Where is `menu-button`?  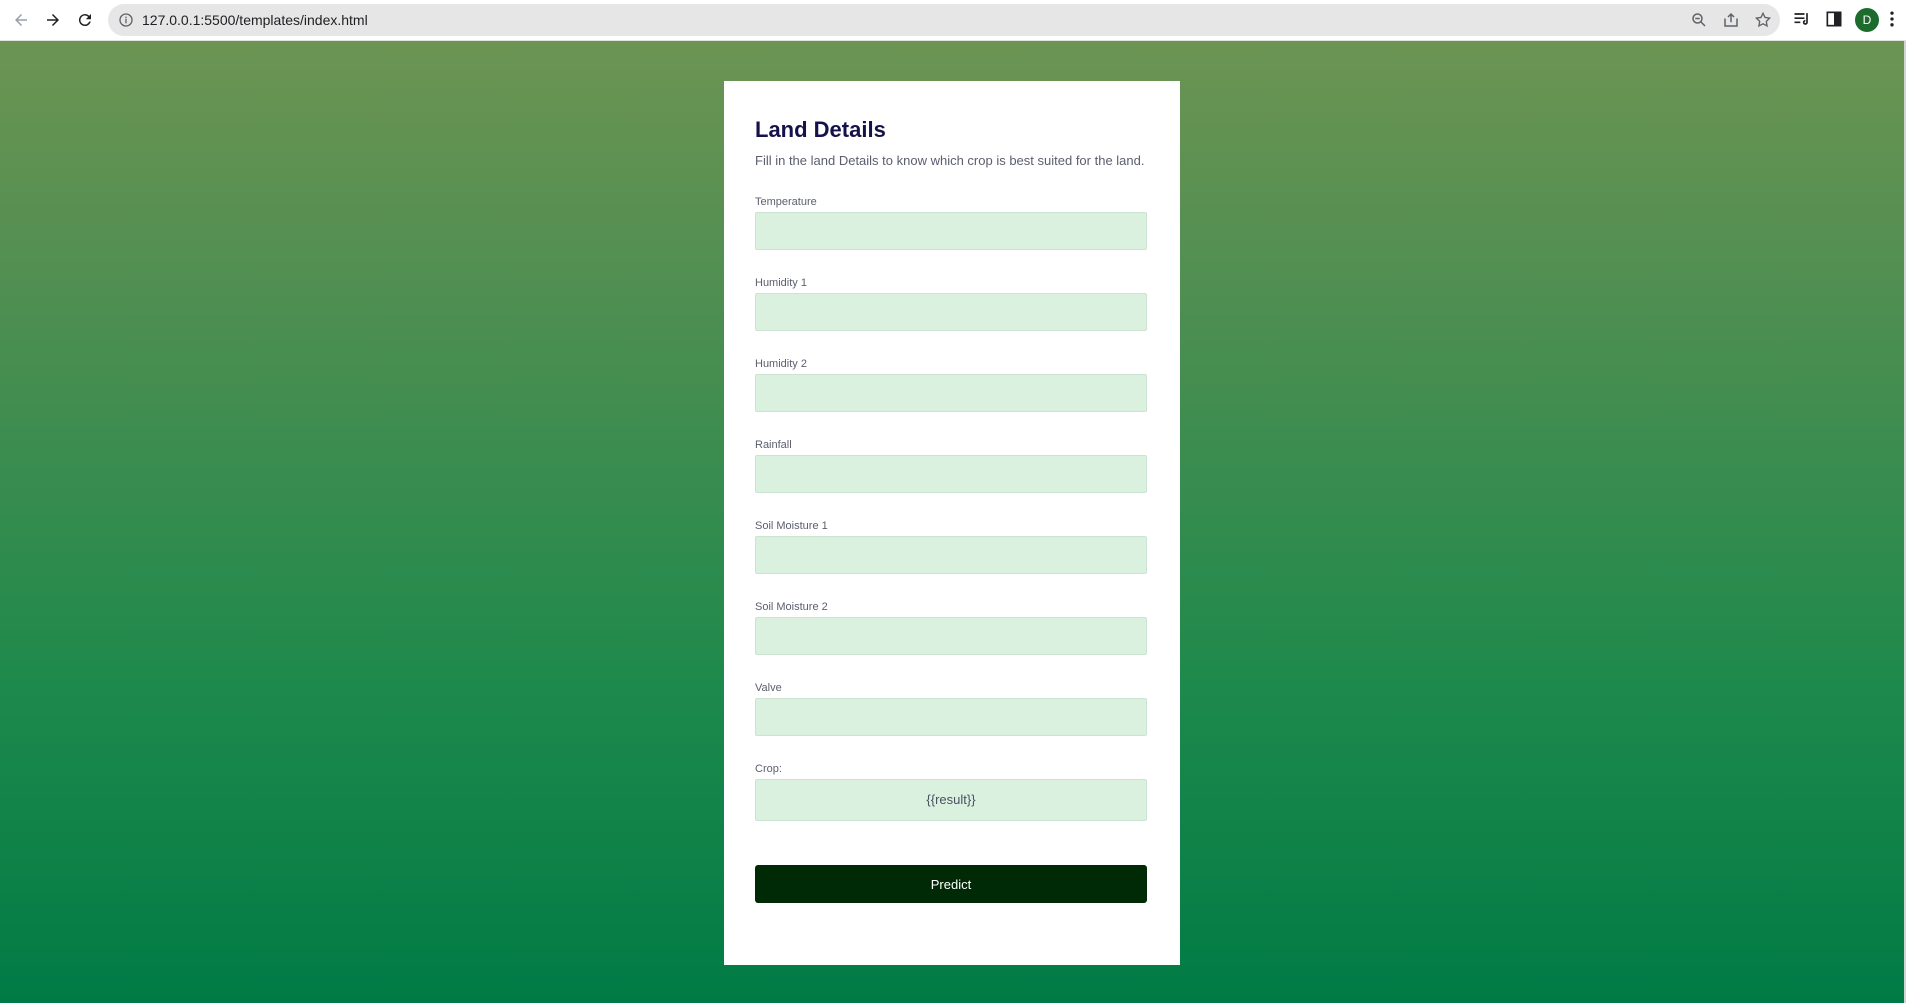 menu-button is located at coordinates (1895, 19).